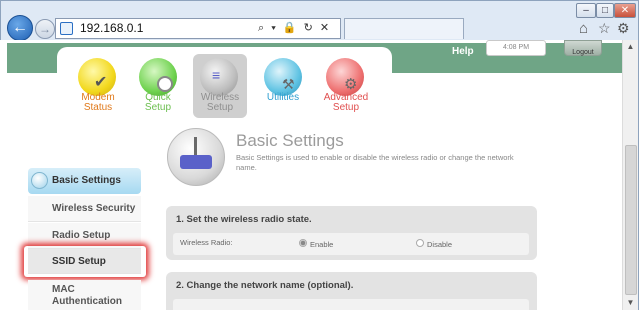 The image size is (639, 310). I want to click on forward-button: →, so click(45, 29).